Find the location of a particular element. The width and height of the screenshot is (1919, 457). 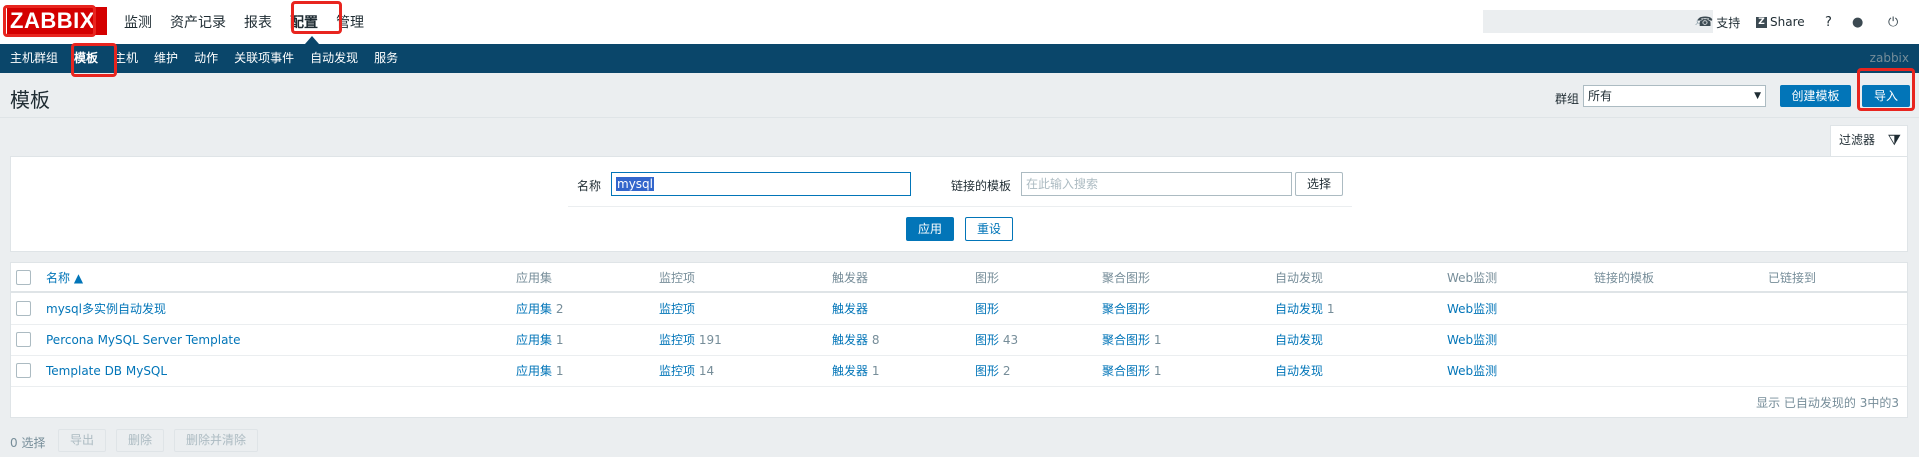

template-name-link: Percona MySQL Server Template is located at coordinates (143, 340).